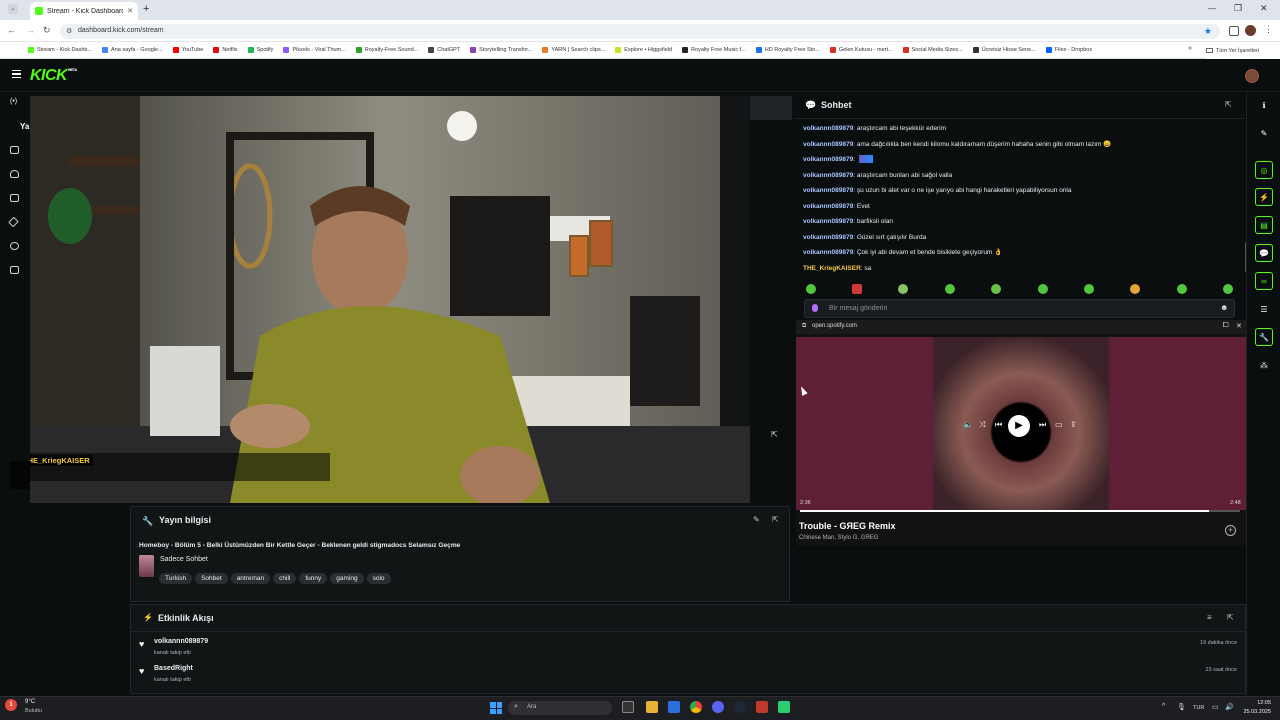  I want to click on widget-link-icon: ∞, so click(1264, 281).